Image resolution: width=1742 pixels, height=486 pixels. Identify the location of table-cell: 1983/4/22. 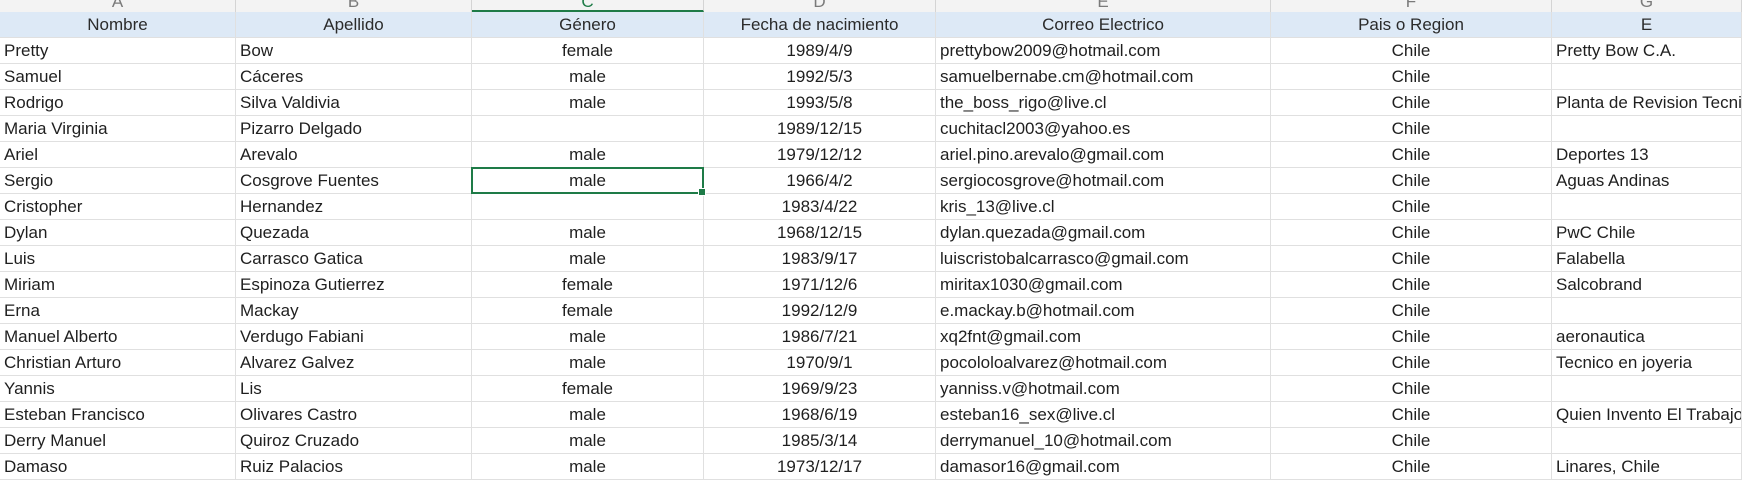
(820, 207).